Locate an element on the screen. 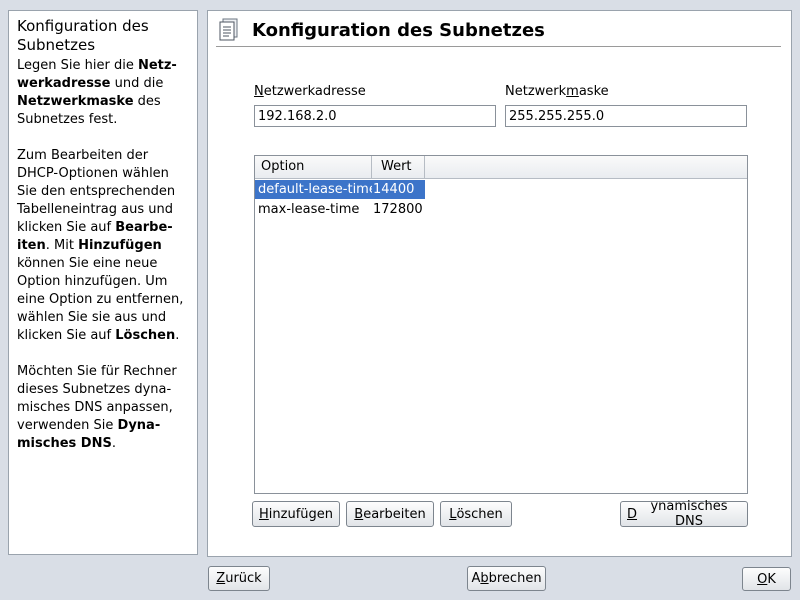  delete-button: Löschen is located at coordinates (476, 514).